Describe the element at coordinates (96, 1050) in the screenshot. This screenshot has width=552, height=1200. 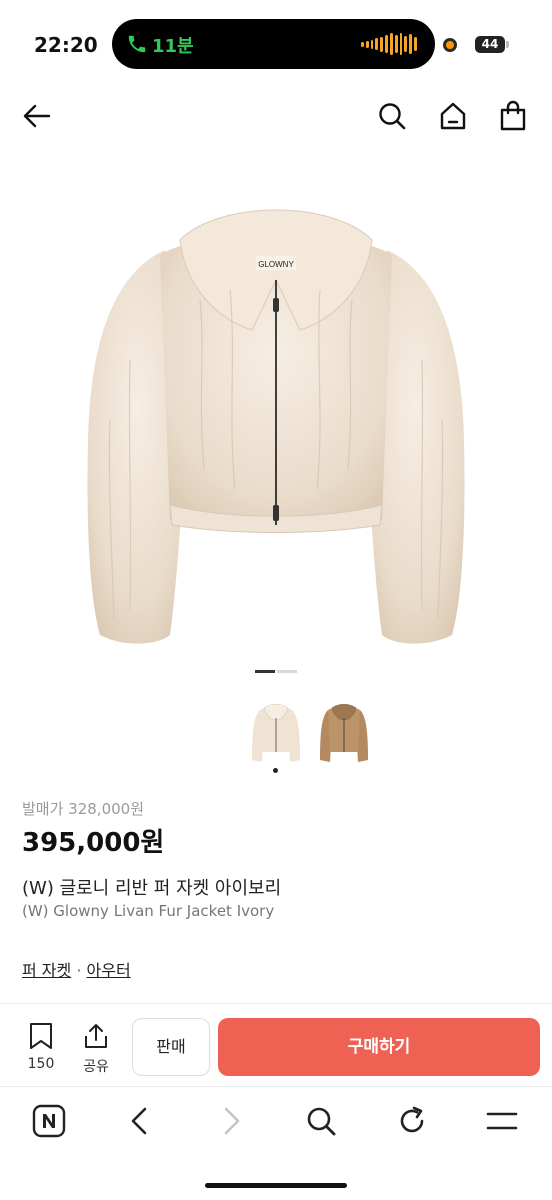
I see `share-button: 공유` at that location.